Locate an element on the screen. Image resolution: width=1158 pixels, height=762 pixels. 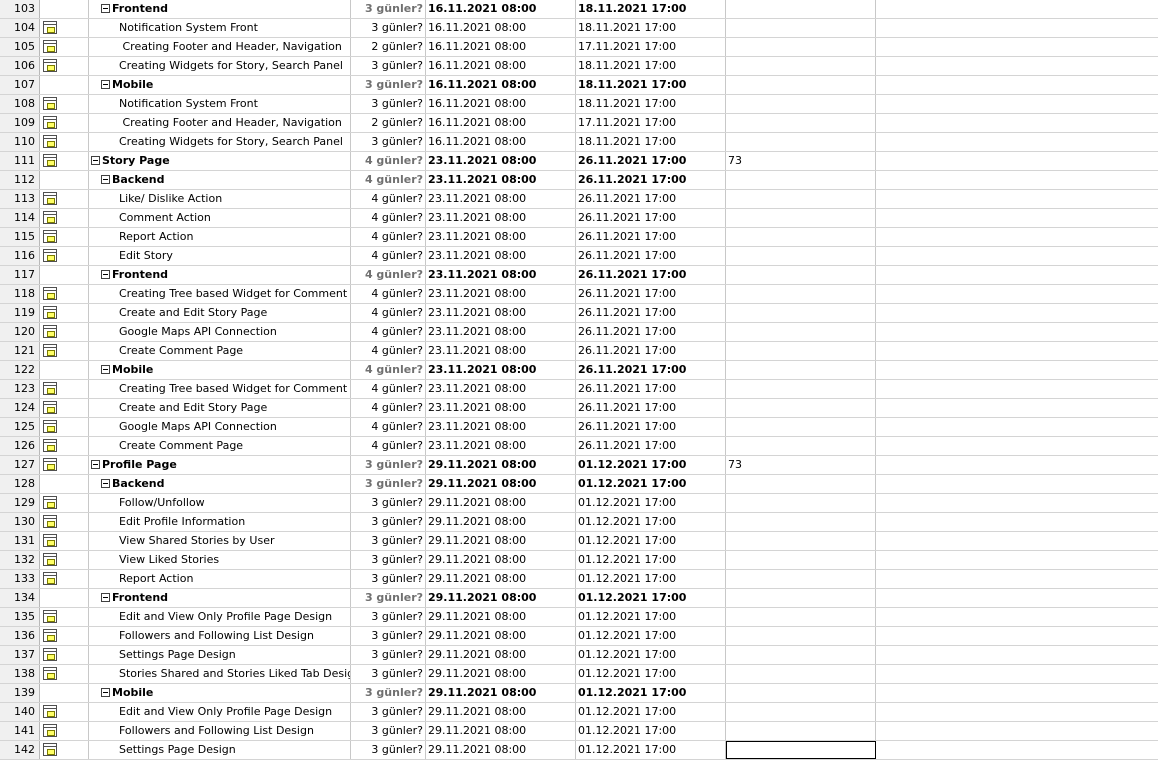
row-id: 138 is located at coordinates (20, 674).